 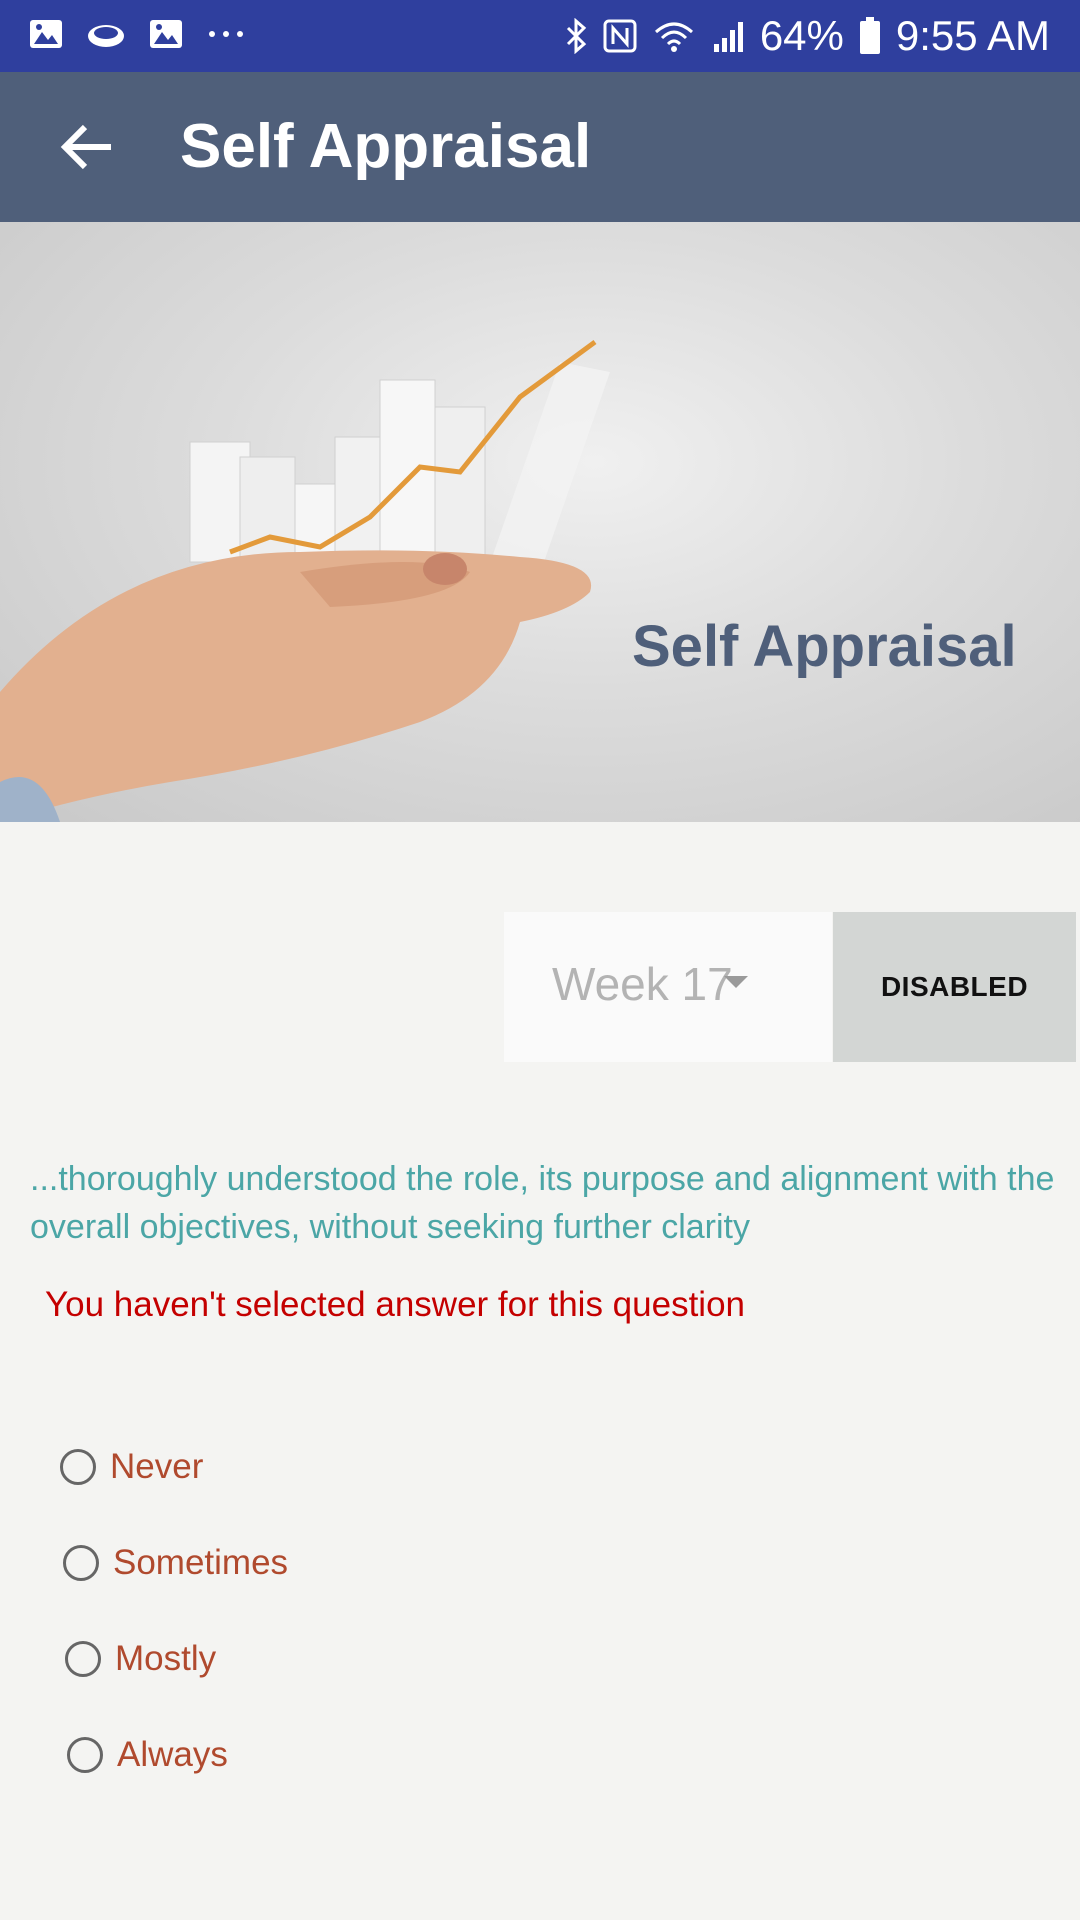 I want to click on week-dropdown: Week 17, so click(x=668, y=987).